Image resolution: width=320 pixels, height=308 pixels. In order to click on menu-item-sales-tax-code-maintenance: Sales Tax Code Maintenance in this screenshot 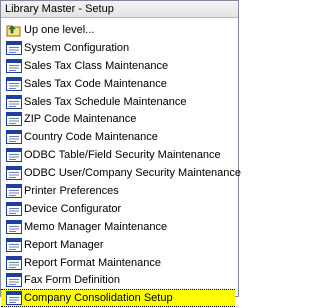, I will do `click(119, 84)`.